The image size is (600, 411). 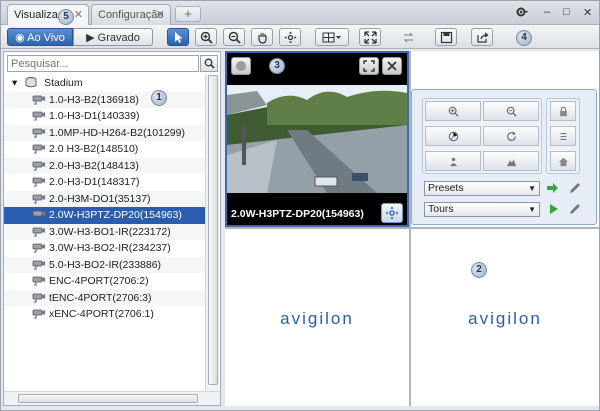 I want to click on zoom-in-button, so click(x=206, y=37).